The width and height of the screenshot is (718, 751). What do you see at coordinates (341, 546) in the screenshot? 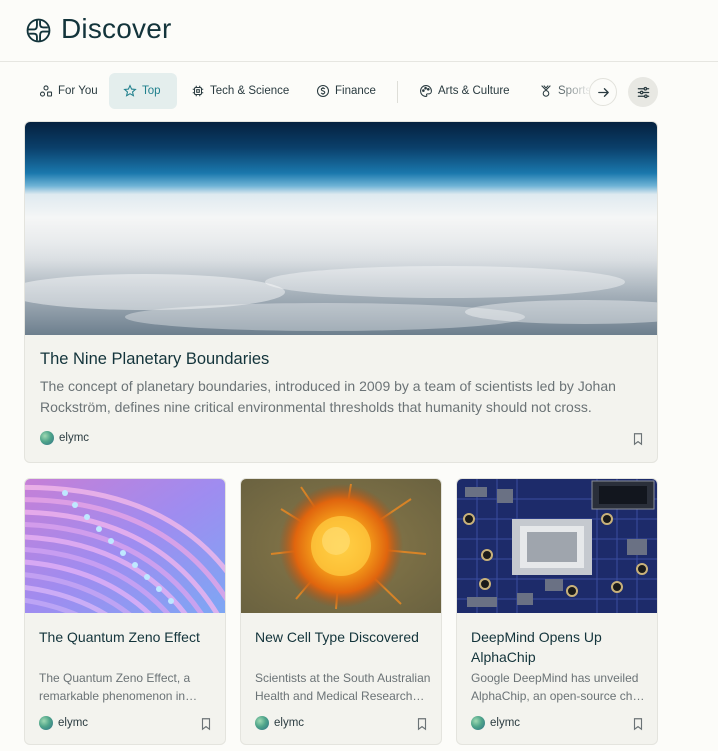
I see `cell-microscopy-image` at bounding box center [341, 546].